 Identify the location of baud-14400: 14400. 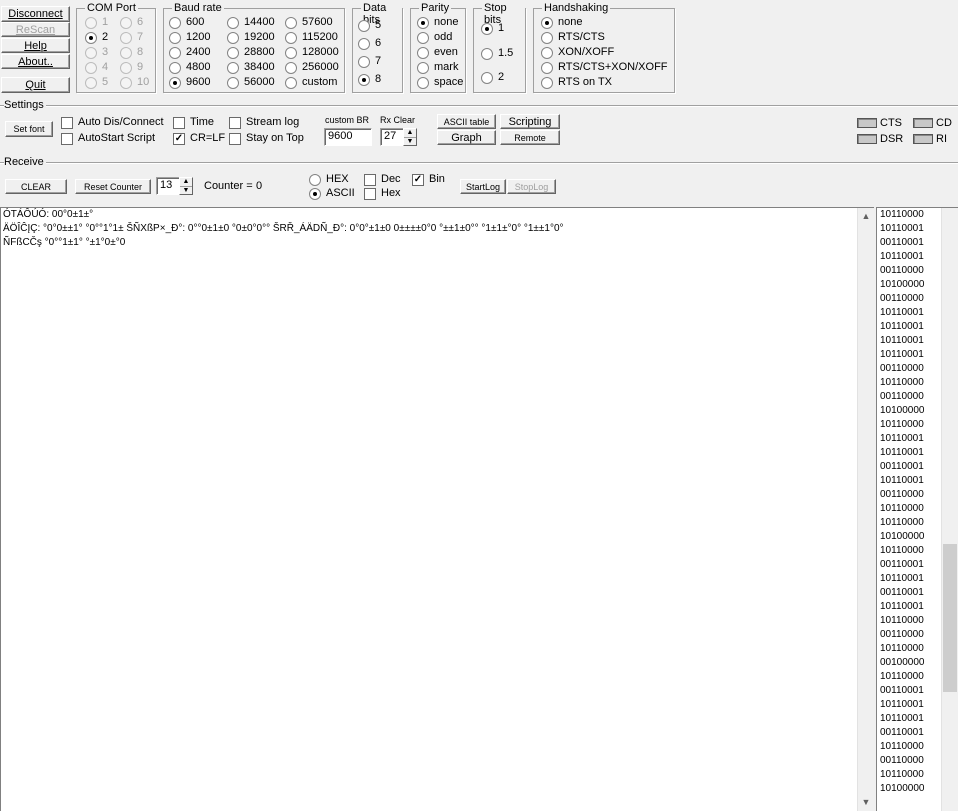
(251, 22).